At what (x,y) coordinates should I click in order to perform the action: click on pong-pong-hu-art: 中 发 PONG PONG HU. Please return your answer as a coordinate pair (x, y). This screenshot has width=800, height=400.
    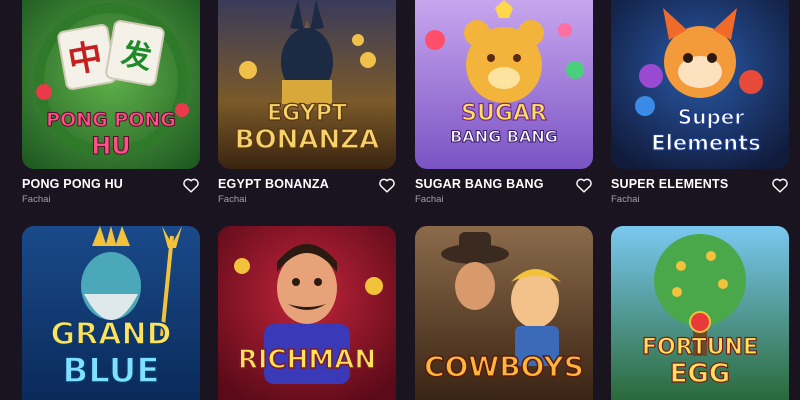
    Looking at the image, I should click on (111, 84).